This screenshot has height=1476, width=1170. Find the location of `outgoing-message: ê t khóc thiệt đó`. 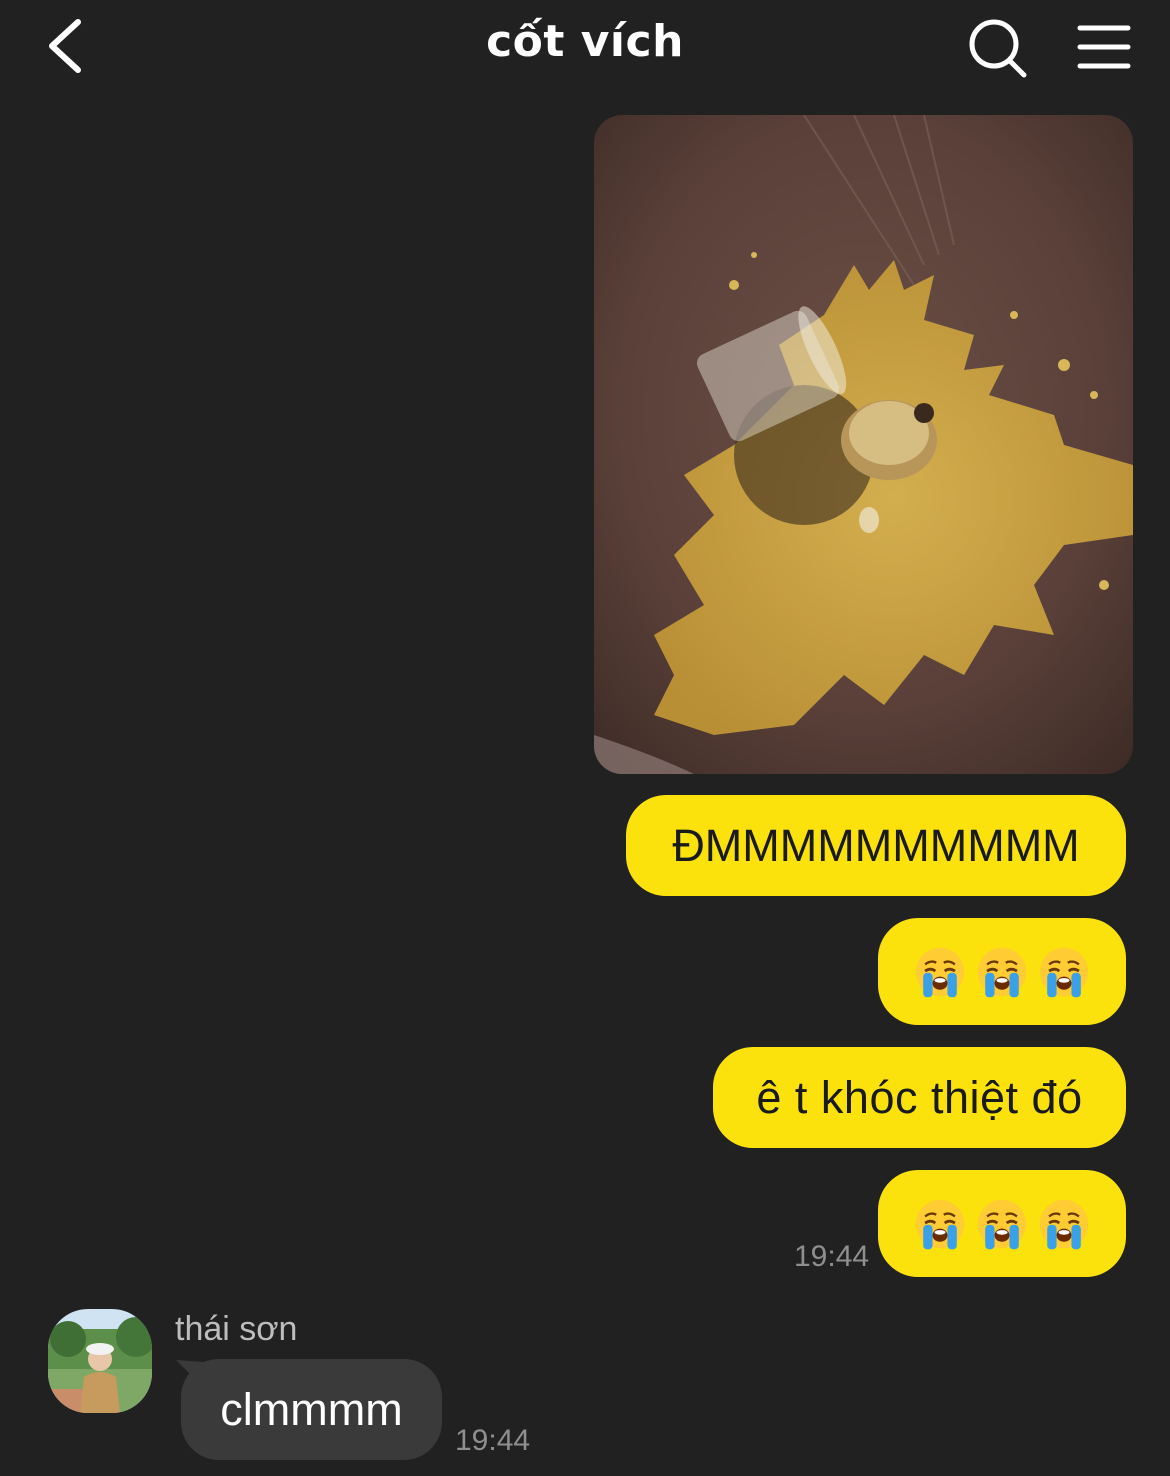

outgoing-message: ê t khóc thiệt đó is located at coordinates (919, 1097).